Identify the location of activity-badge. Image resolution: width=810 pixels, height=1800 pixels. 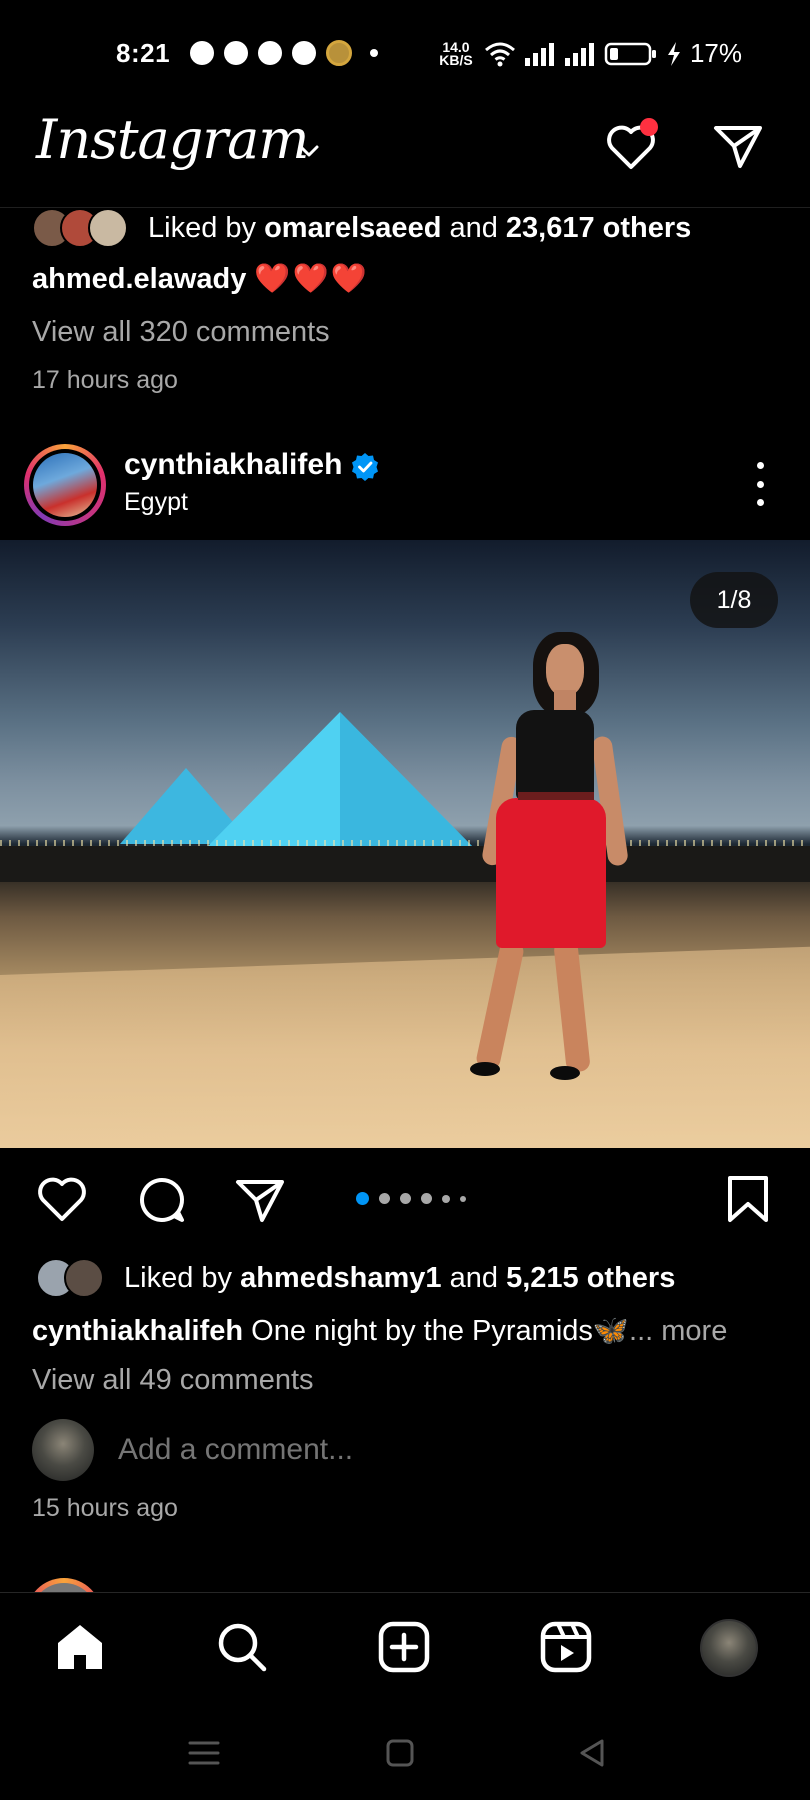
(649, 127).